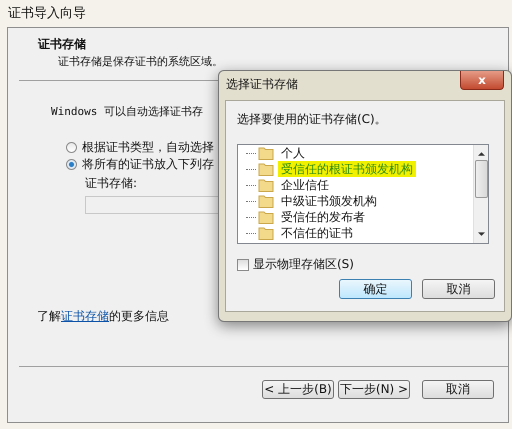 The image size is (512, 429). I want to click on store-link: 证书存储, so click(85, 316).